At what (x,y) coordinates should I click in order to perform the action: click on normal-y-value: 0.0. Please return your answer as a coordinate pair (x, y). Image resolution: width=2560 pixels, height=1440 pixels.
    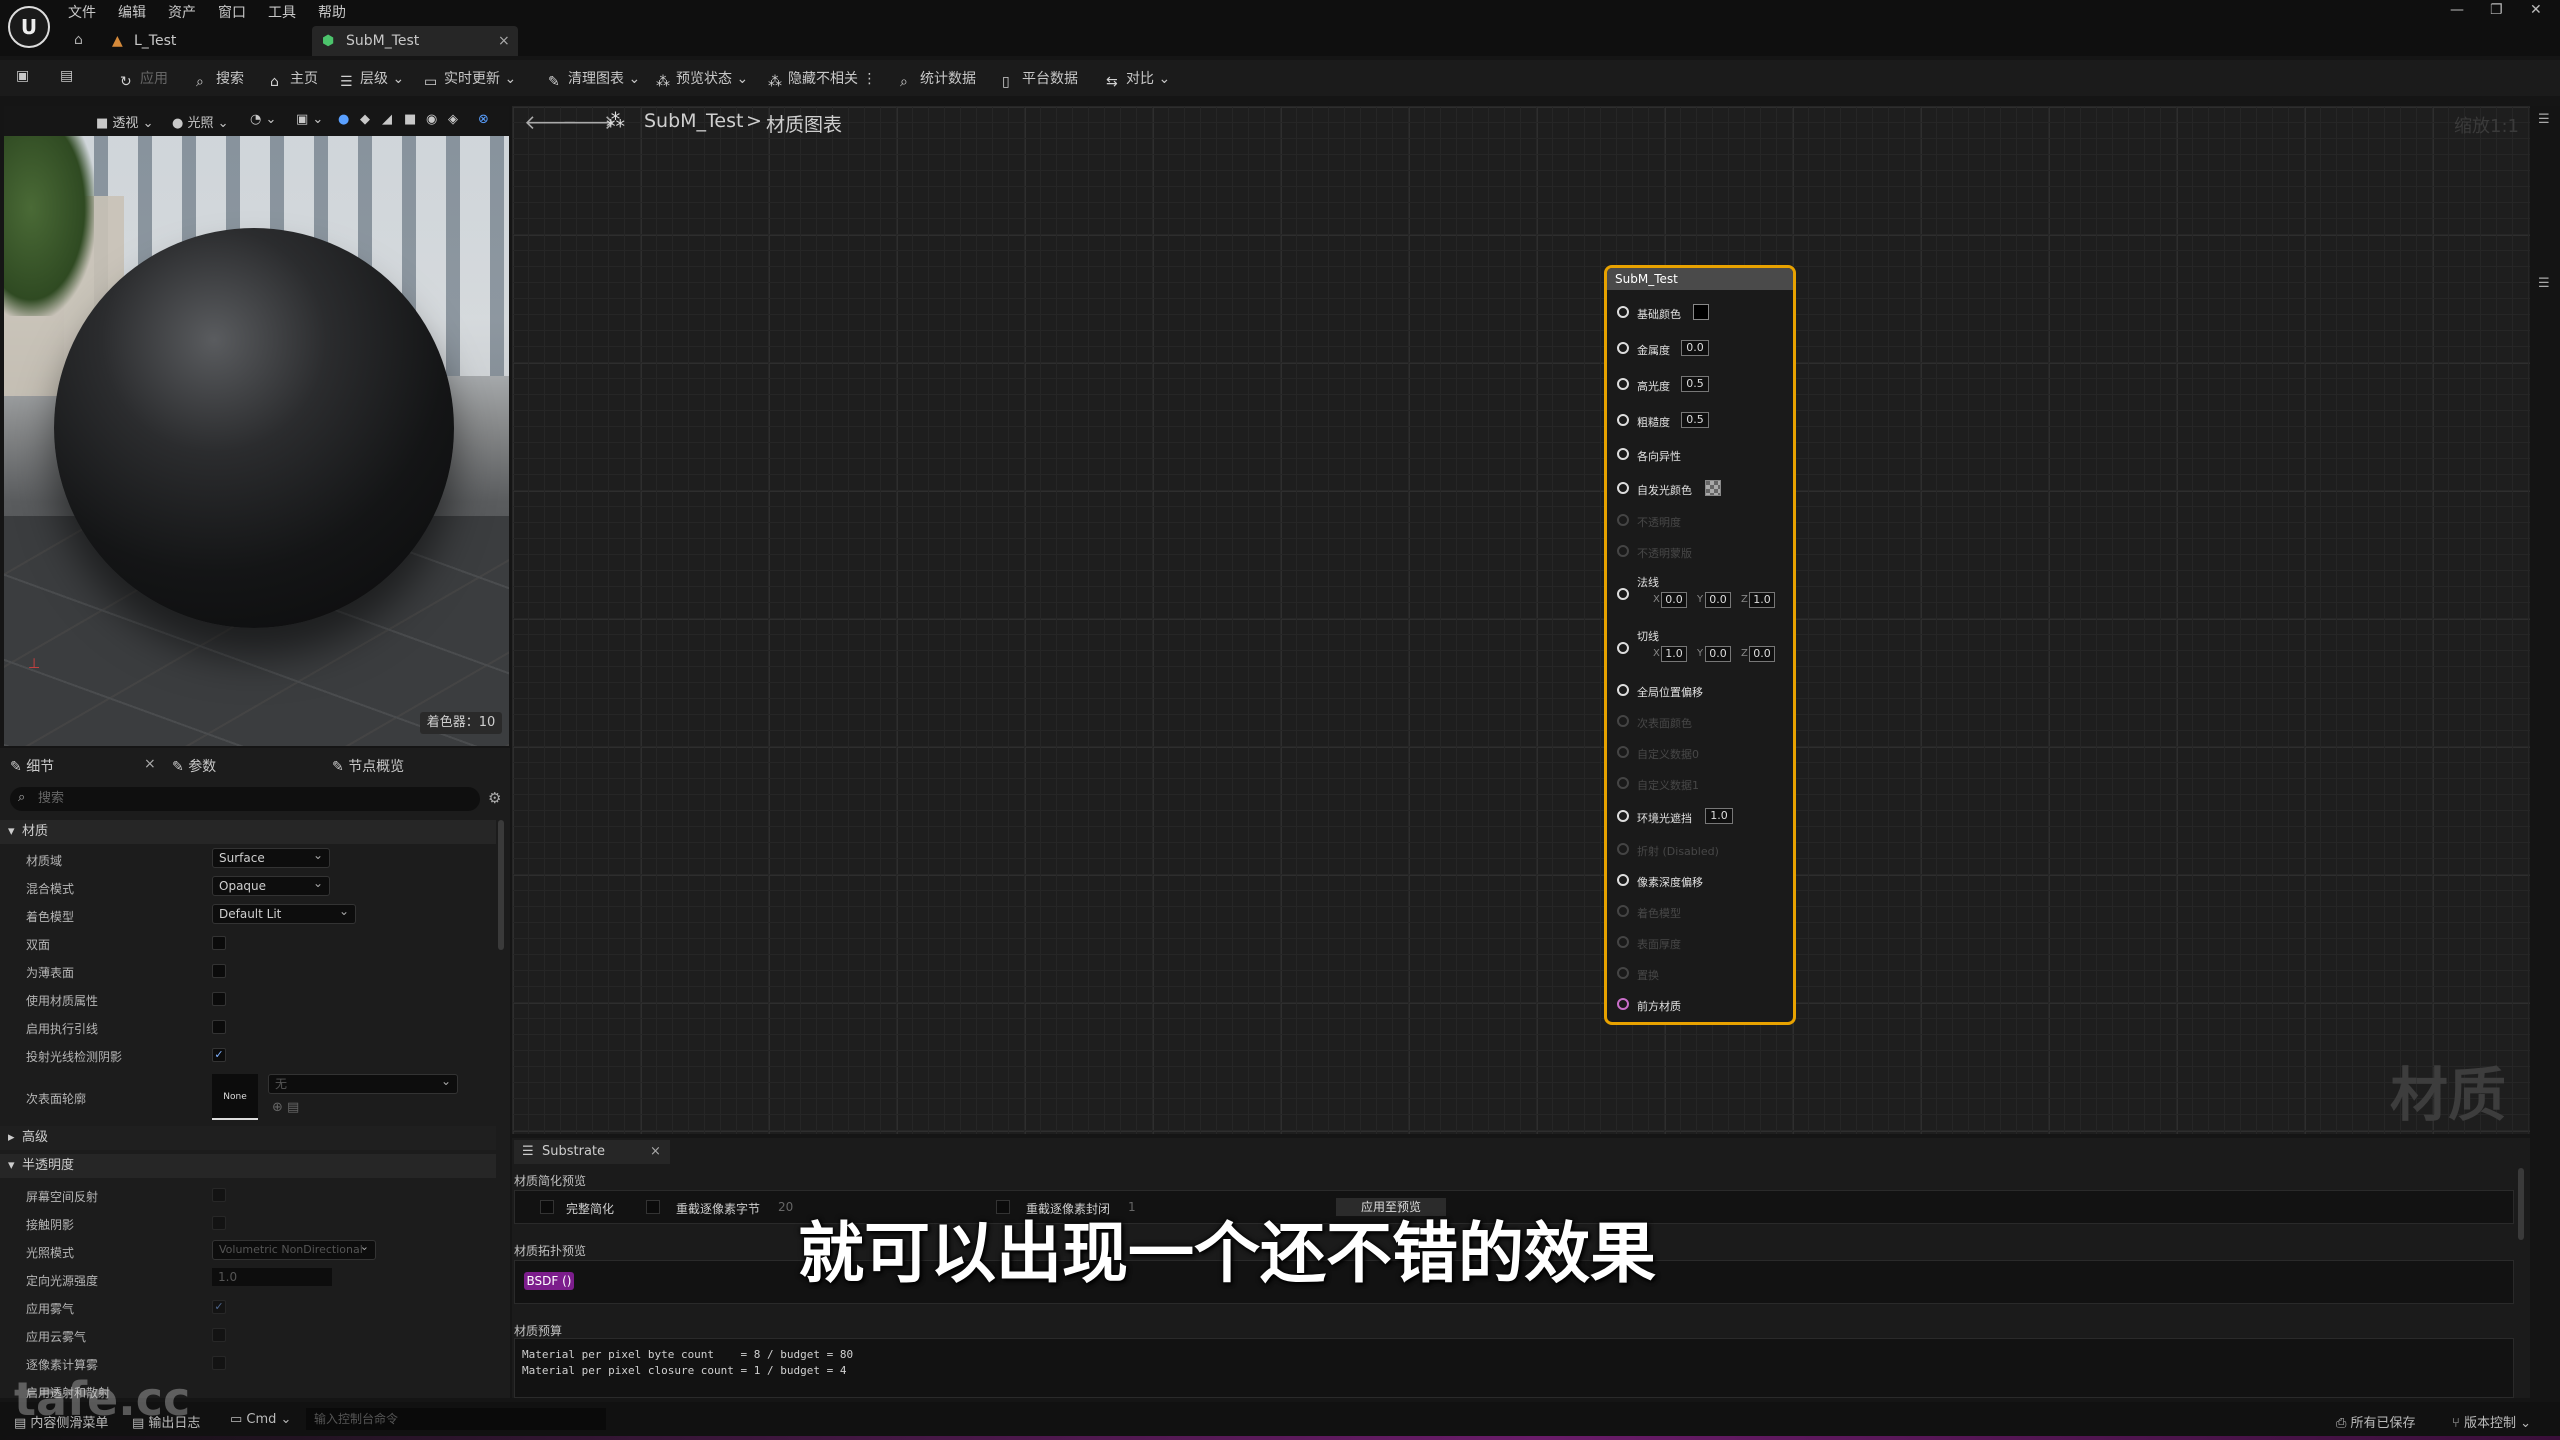
    Looking at the image, I should click on (1718, 600).